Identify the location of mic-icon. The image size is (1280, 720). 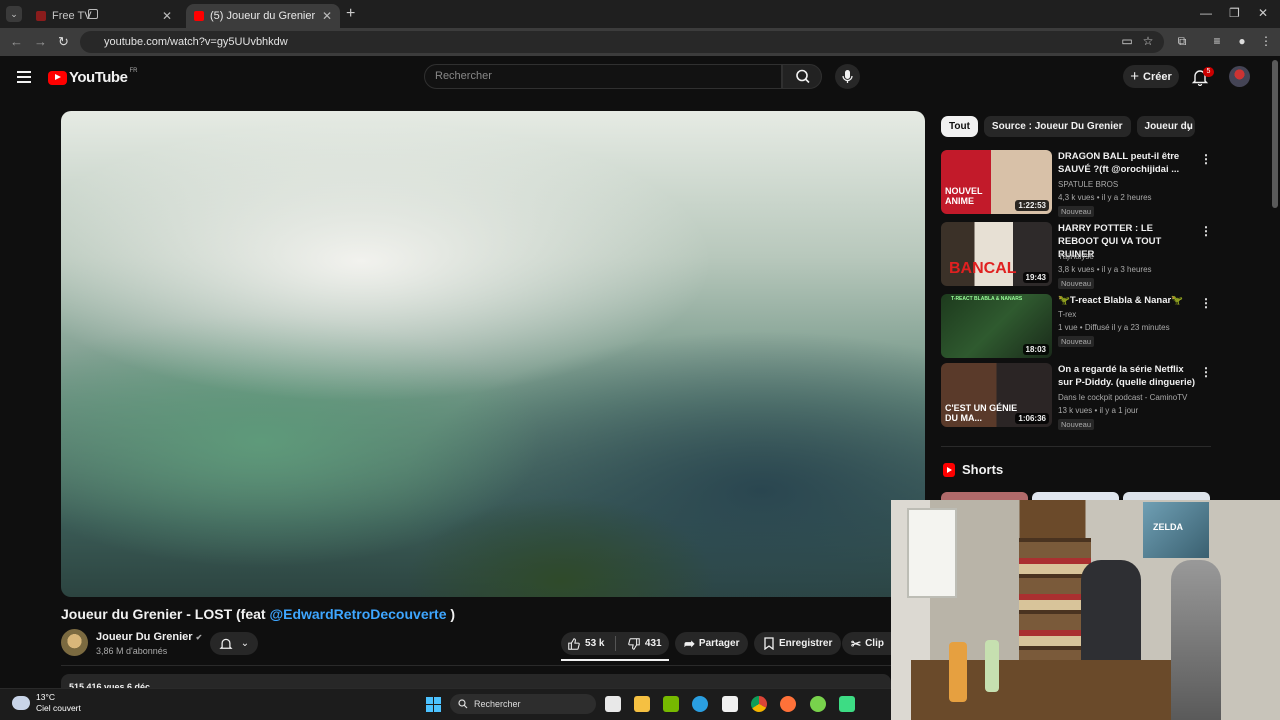
(847, 76).